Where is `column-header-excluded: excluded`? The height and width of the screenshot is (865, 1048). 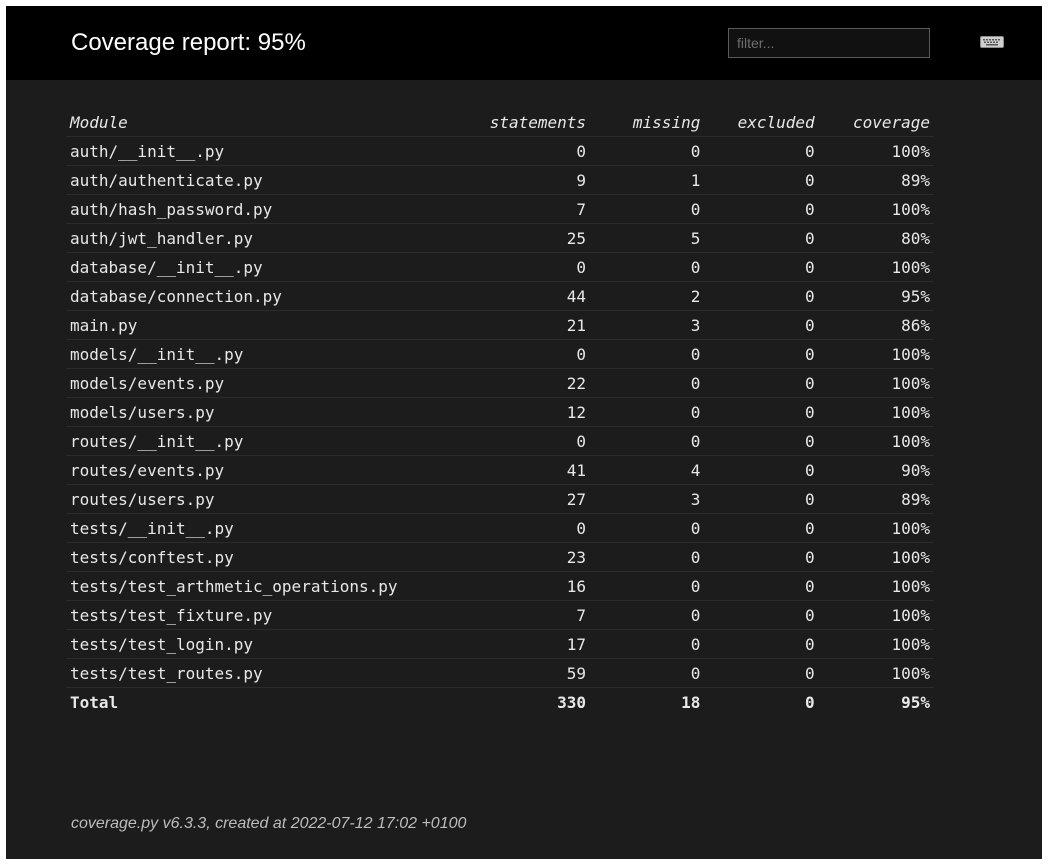 column-header-excluded: excluded is located at coordinates (761, 122).